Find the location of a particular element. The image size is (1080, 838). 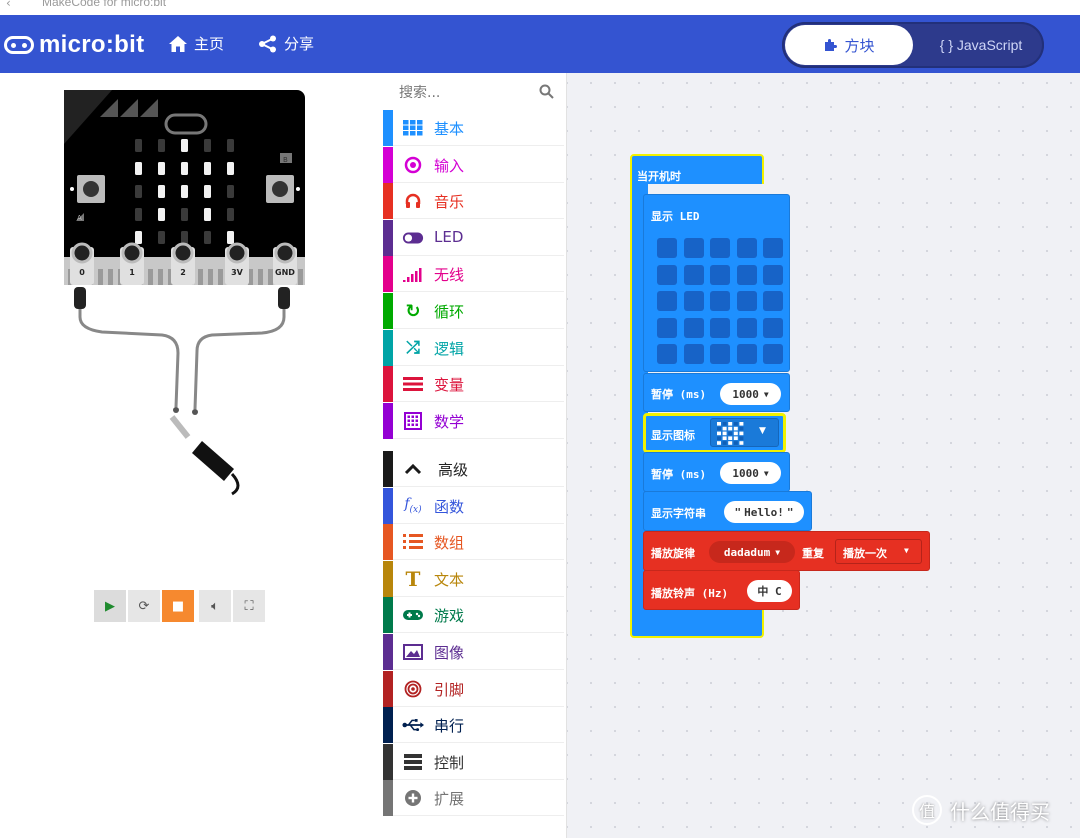

category-1: 基本 is located at coordinates (473, 128).